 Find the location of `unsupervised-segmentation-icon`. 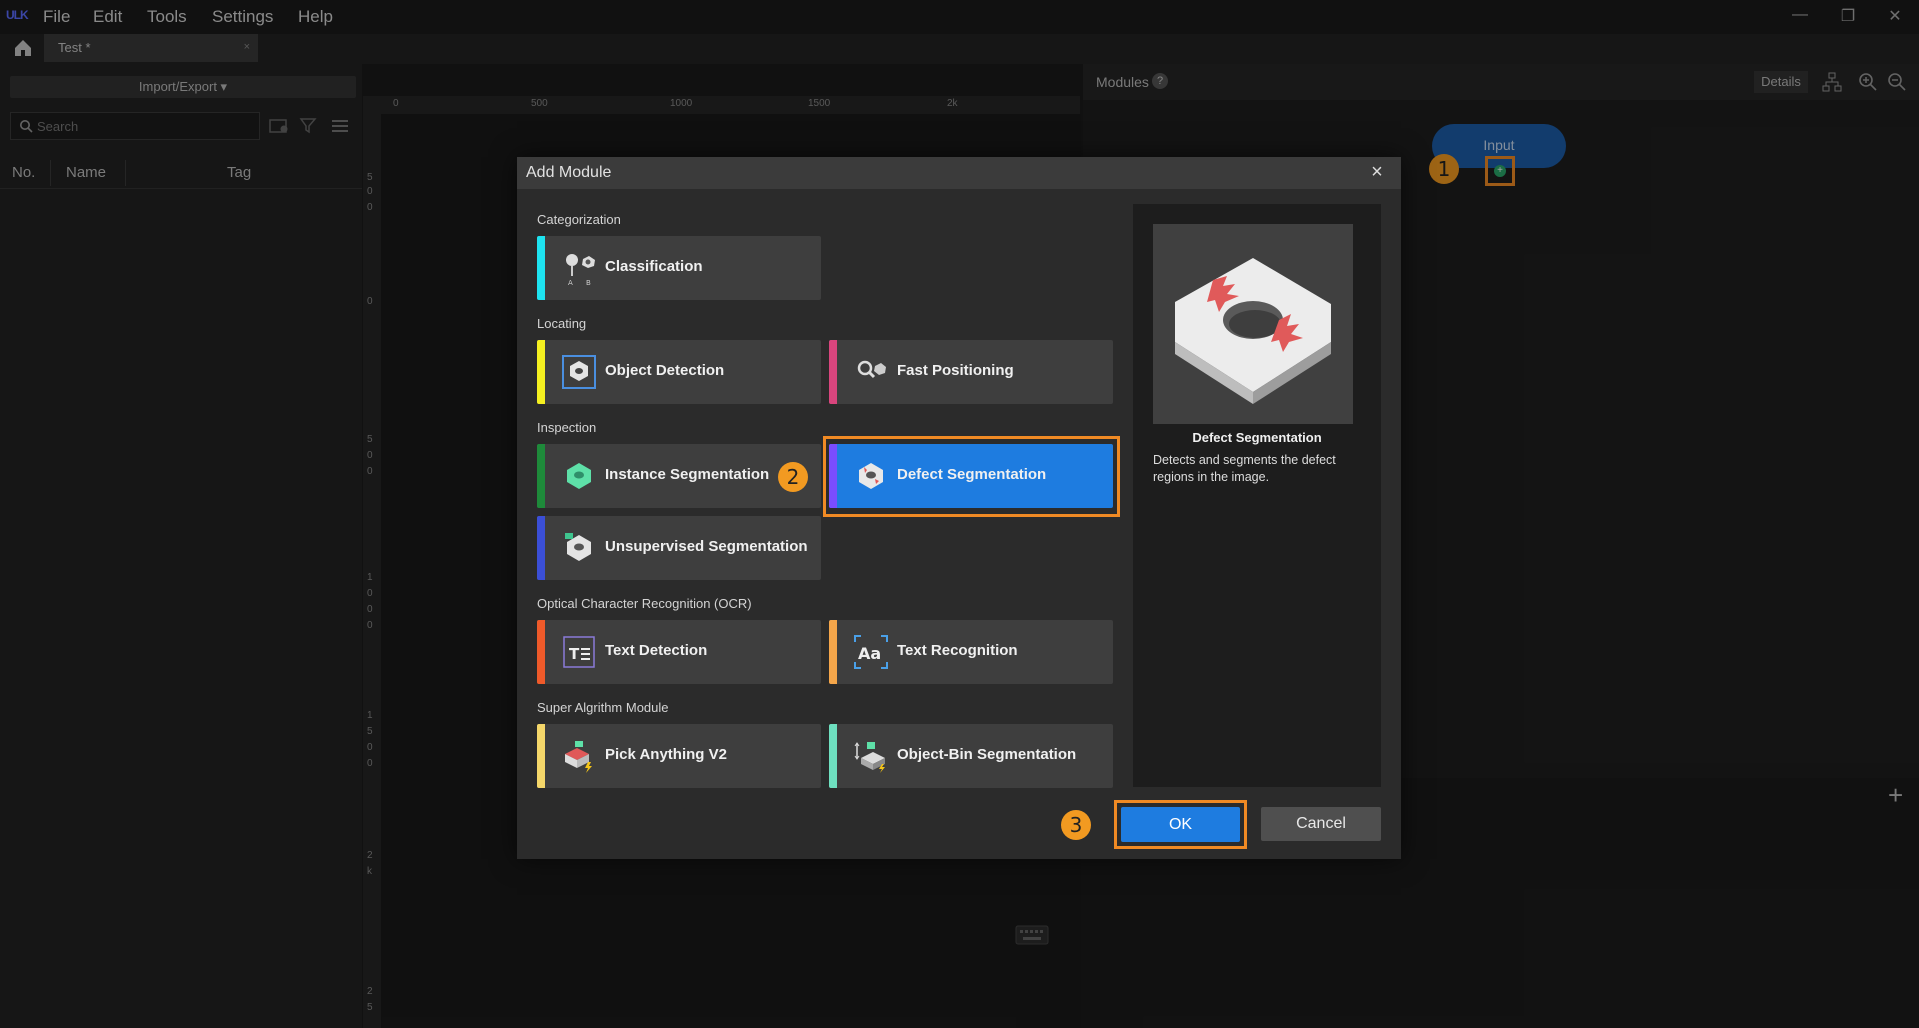

unsupervised-segmentation-icon is located at coordinates (579, 548).